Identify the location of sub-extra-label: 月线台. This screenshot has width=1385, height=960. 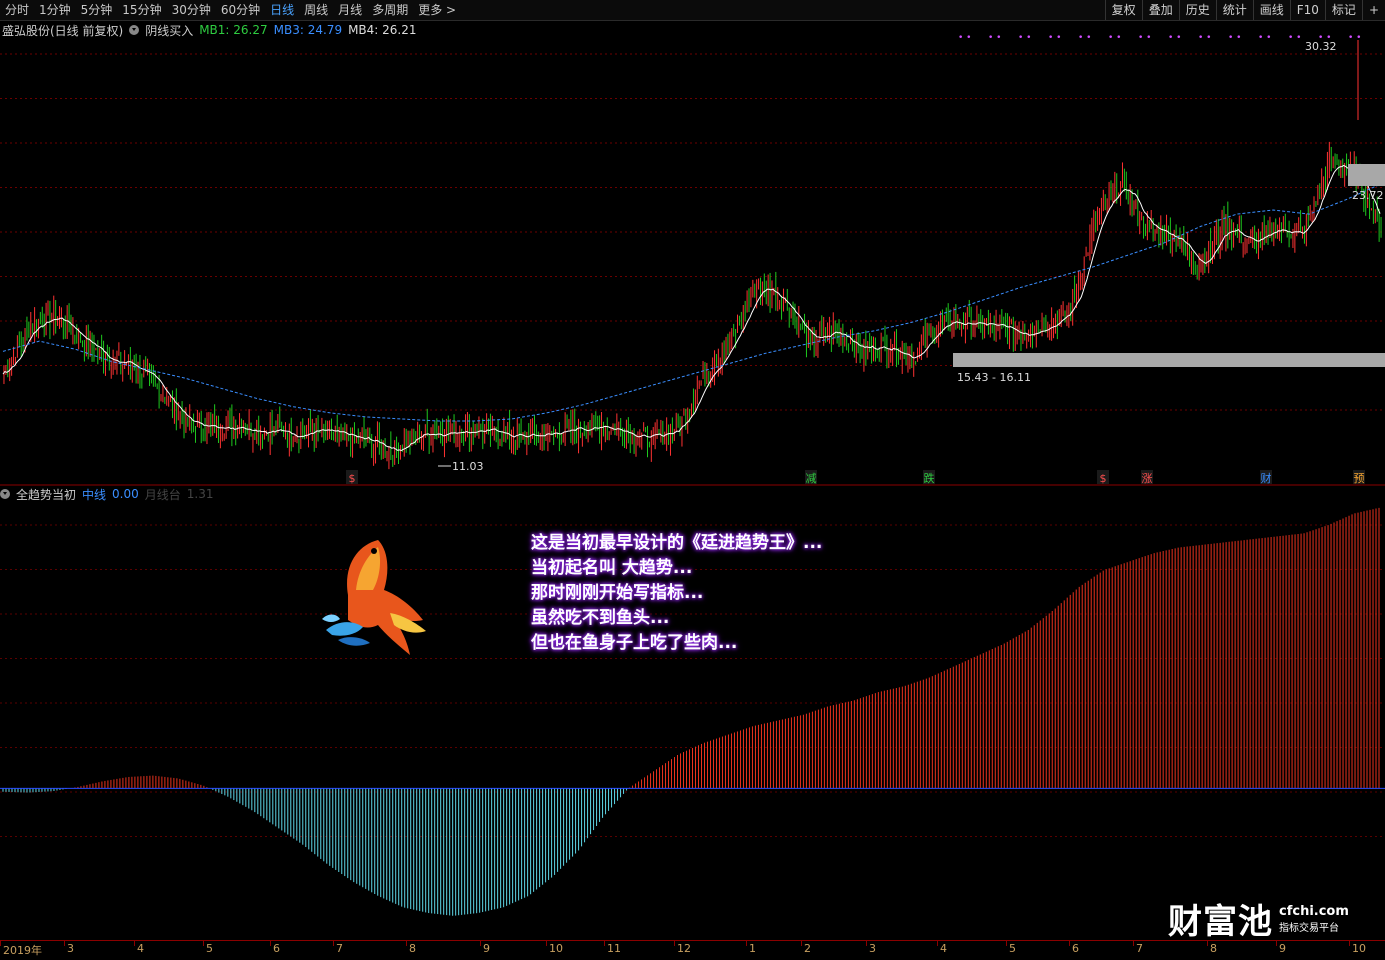
(162, 494).